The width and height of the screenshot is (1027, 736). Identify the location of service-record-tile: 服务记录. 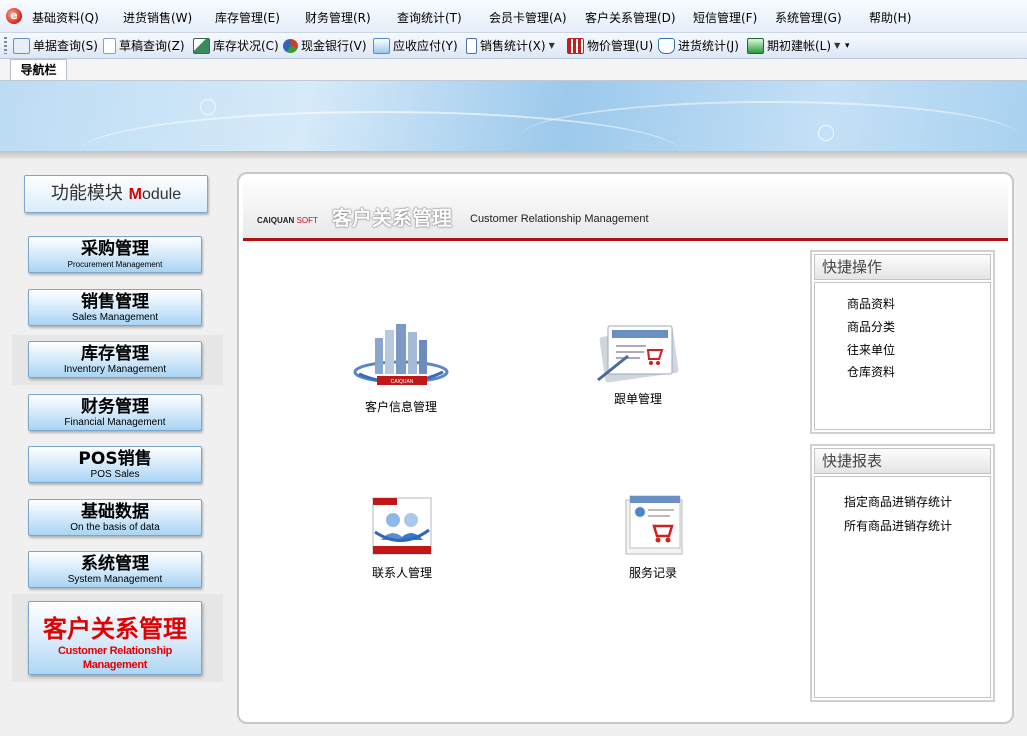
(653, 537).